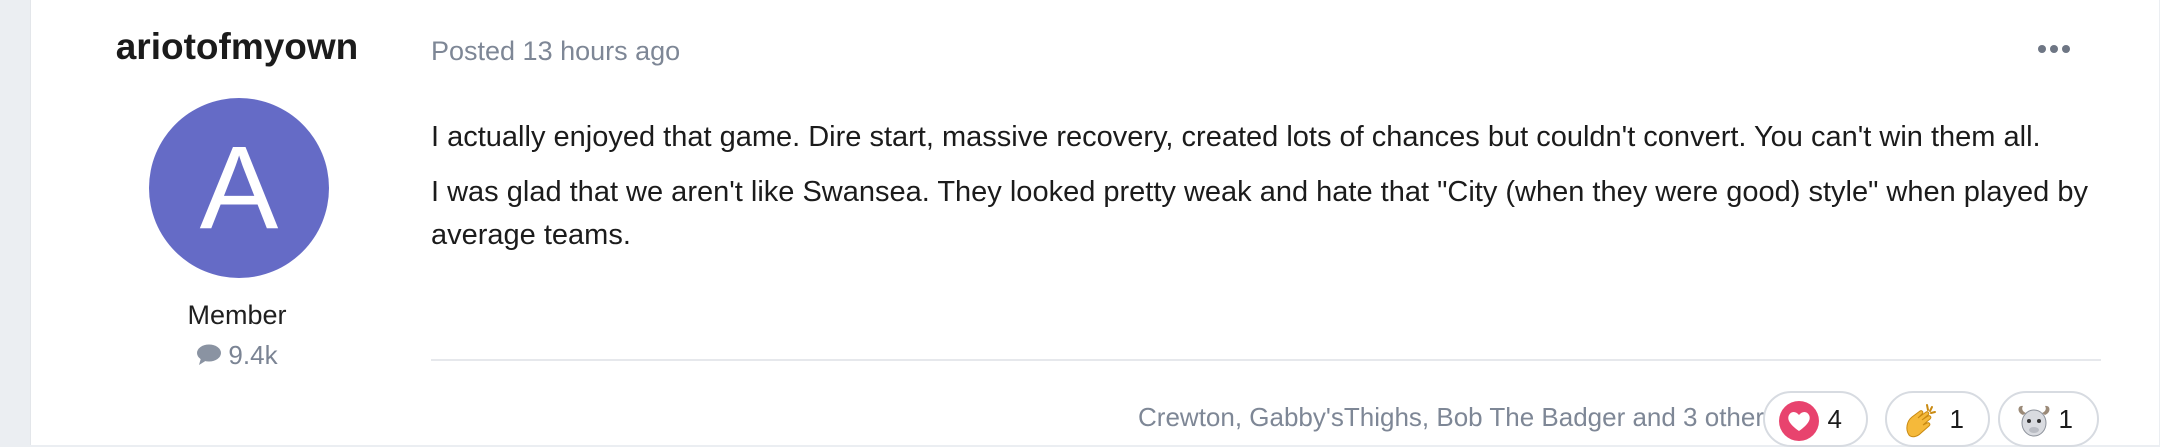 This screenshot has width=2160, height=447. I want to click on heart-icon, so click(1799, 421).